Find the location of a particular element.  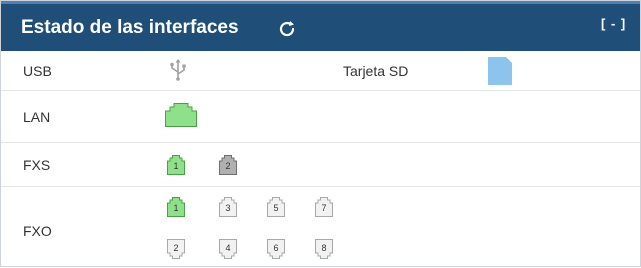

fxs-port-1: 1 is located at coordinates (176, 165).